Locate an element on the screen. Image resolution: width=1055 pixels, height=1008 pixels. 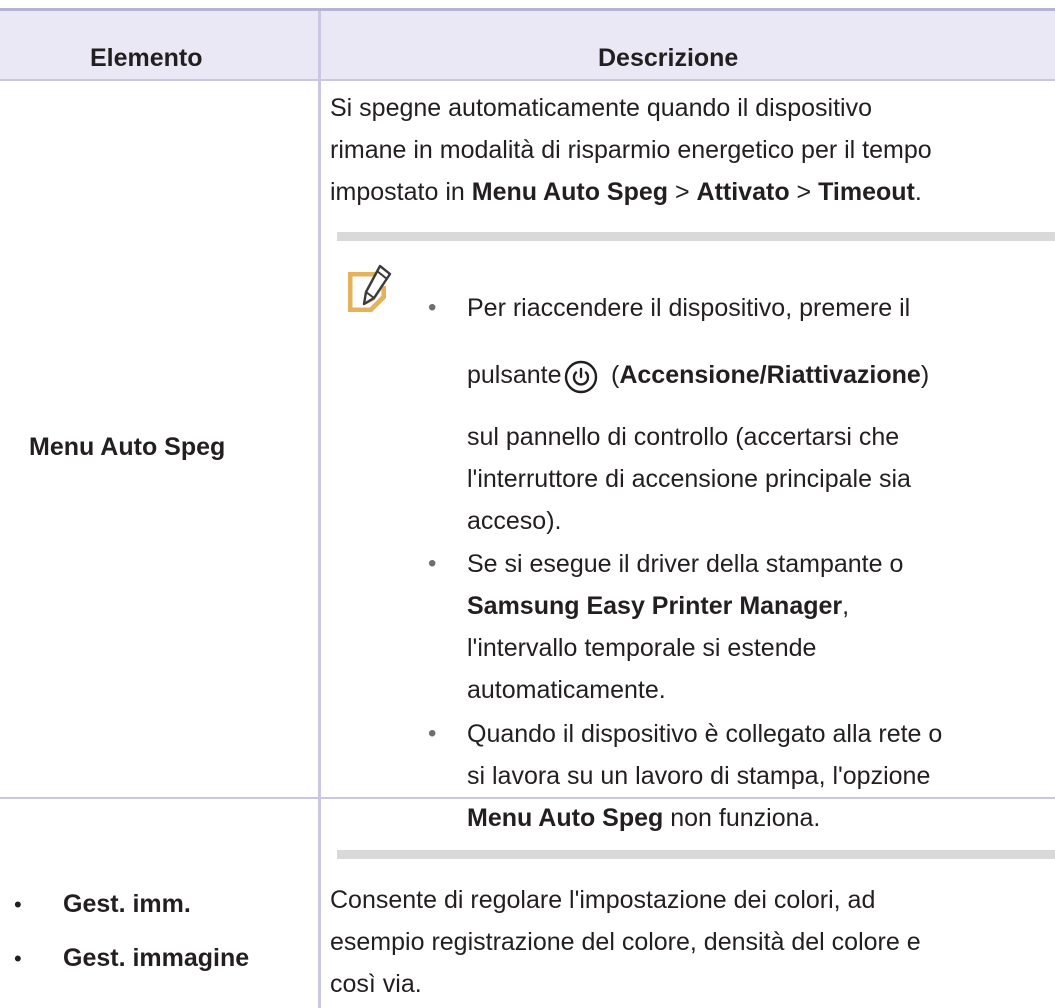
note-text: , is located at coordinates (846, 606).